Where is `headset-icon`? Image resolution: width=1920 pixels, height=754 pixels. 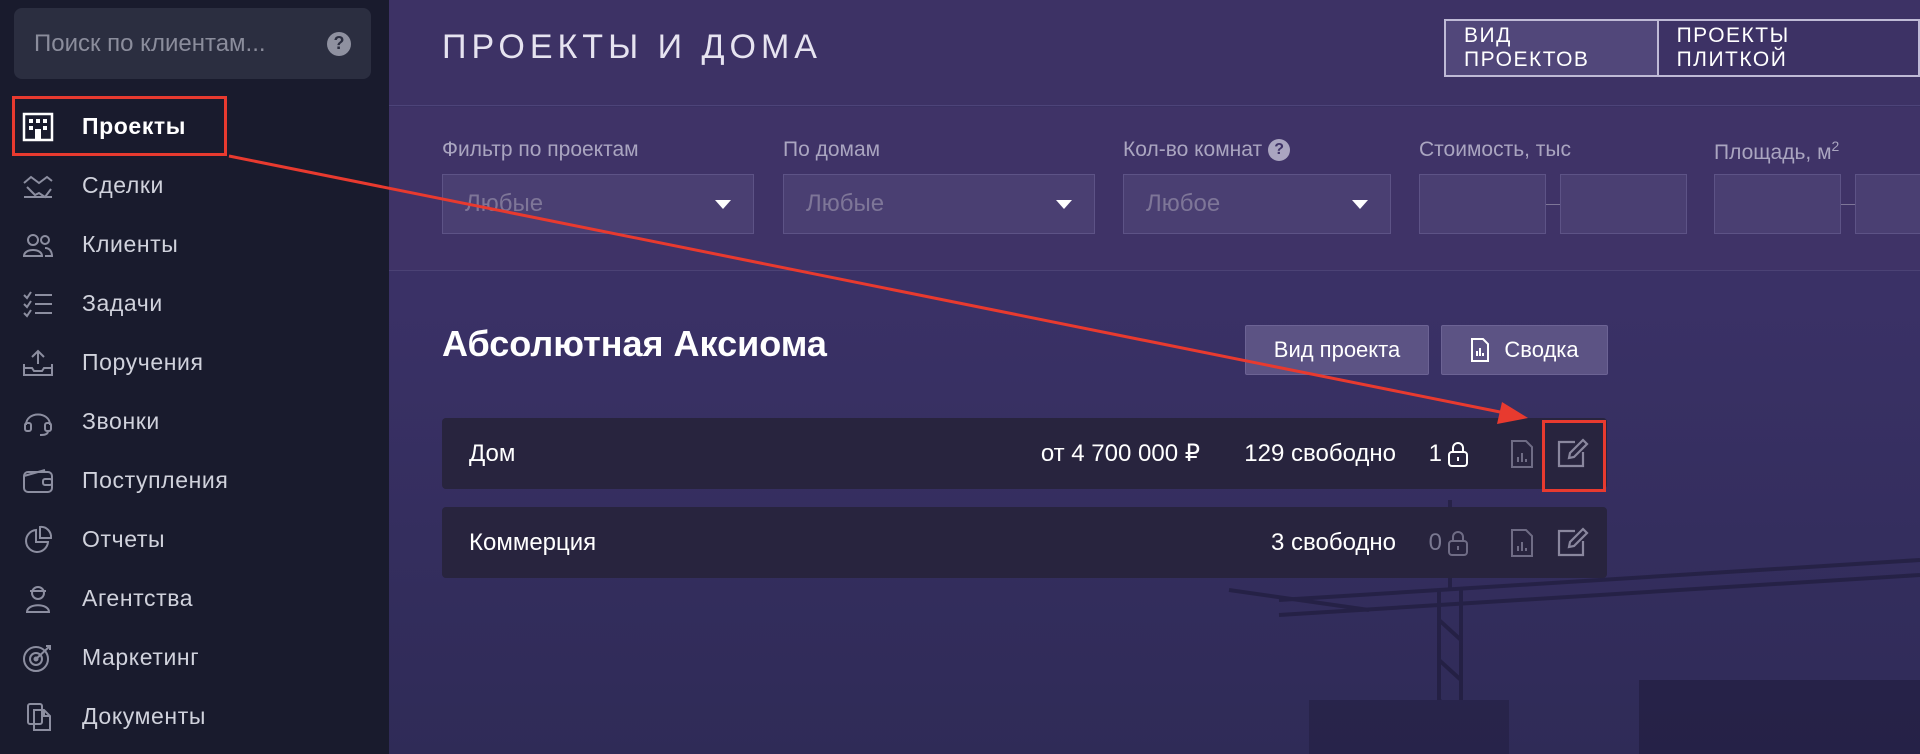 headset-icon is located at coordinates (38, 422).